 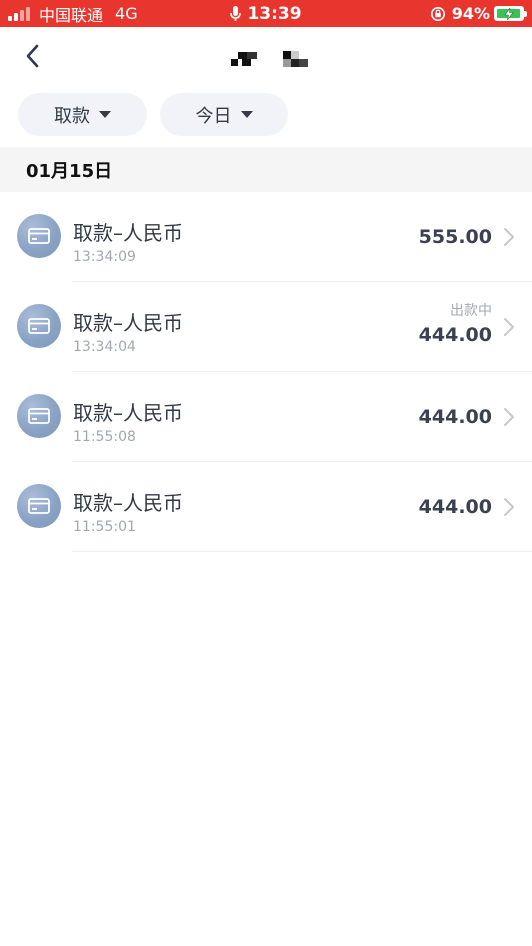 What do you see at coordinates (104, 257) in the screenshot?
I see `transaction-time: 13:34:09` at bounding box center [104, 257].